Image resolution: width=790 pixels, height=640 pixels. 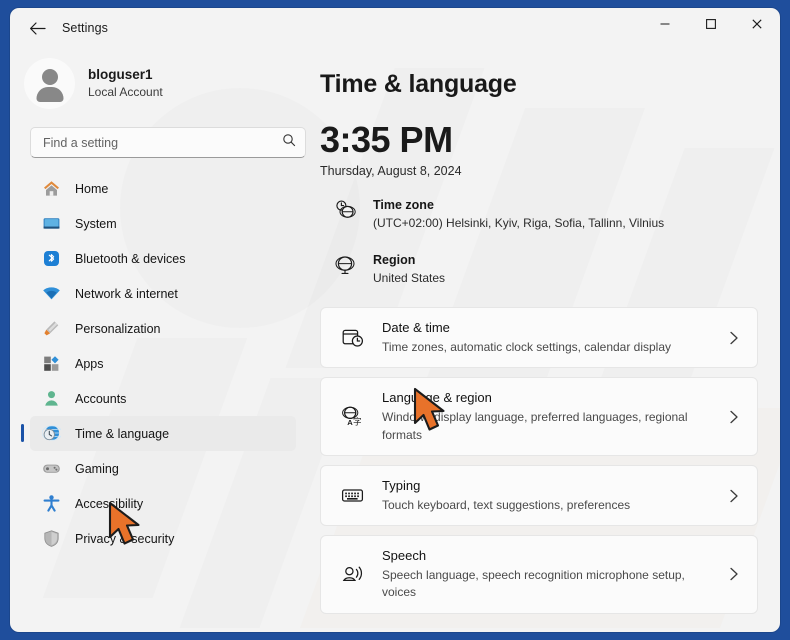 I want to click on sidebar-item-personalization: Personalization, so click(x=163, y=328).